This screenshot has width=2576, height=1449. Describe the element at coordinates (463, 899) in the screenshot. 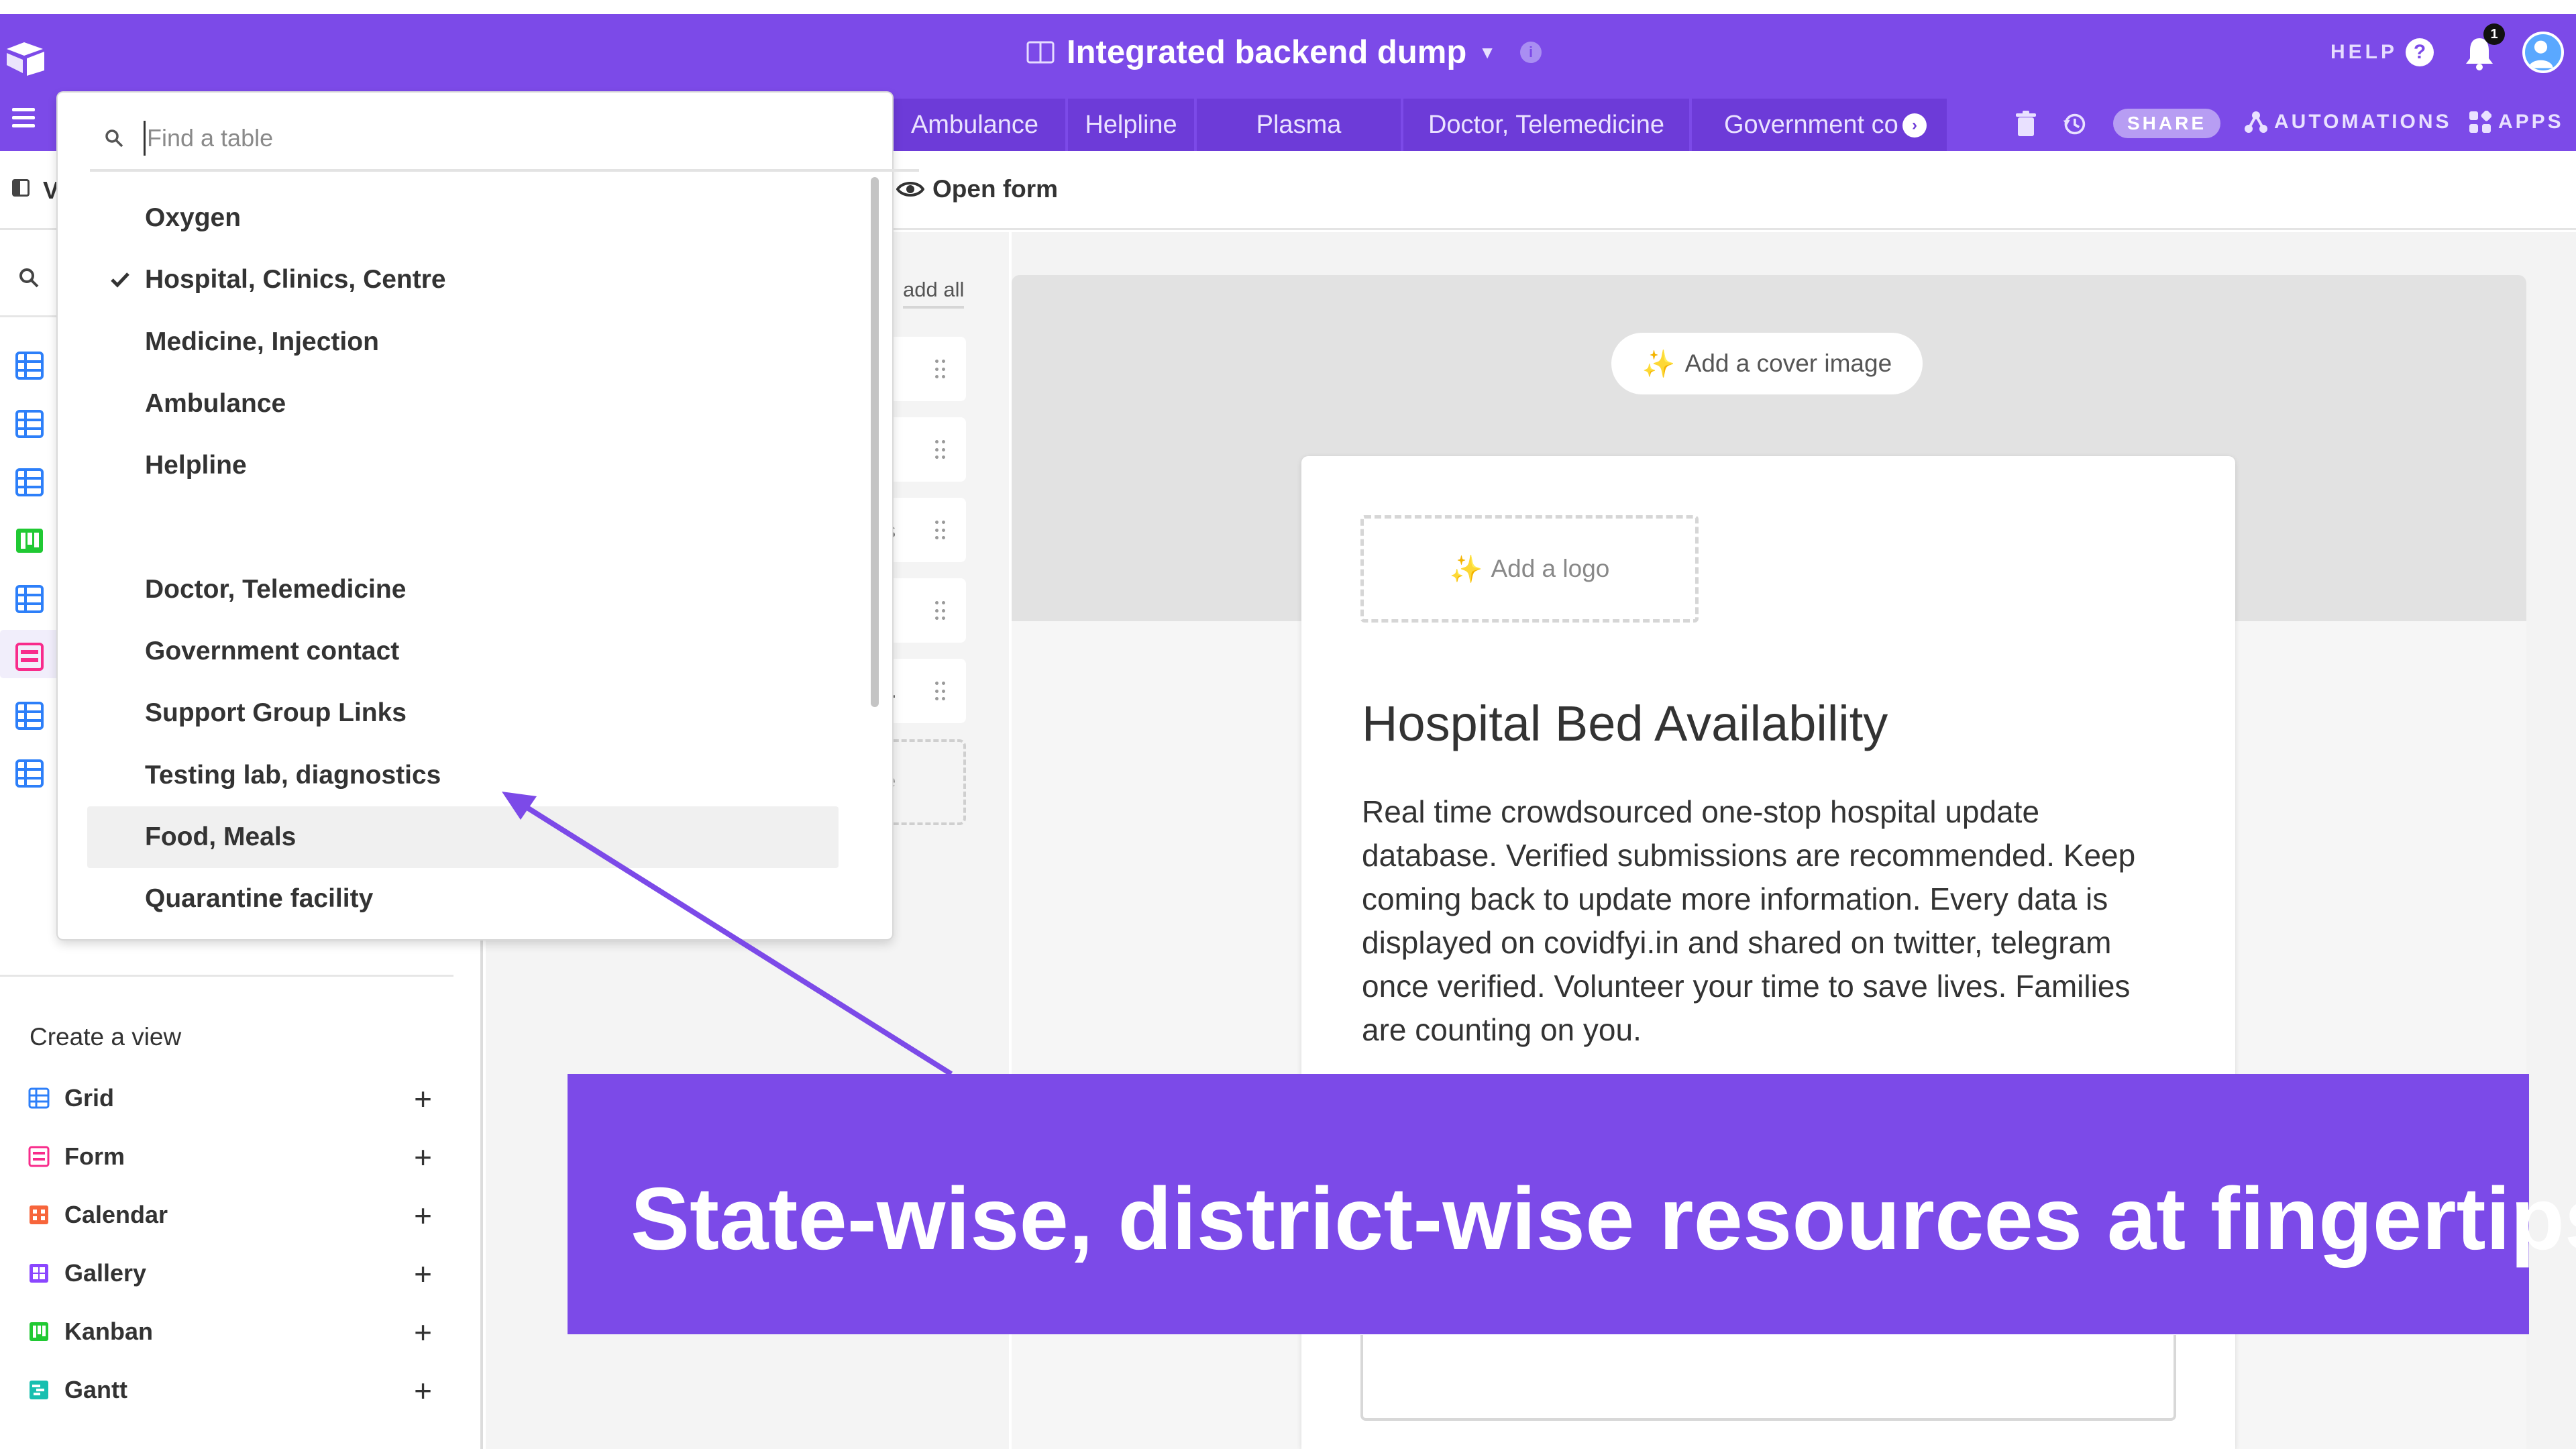

I see `table-option: Quarantine facility` at that location.